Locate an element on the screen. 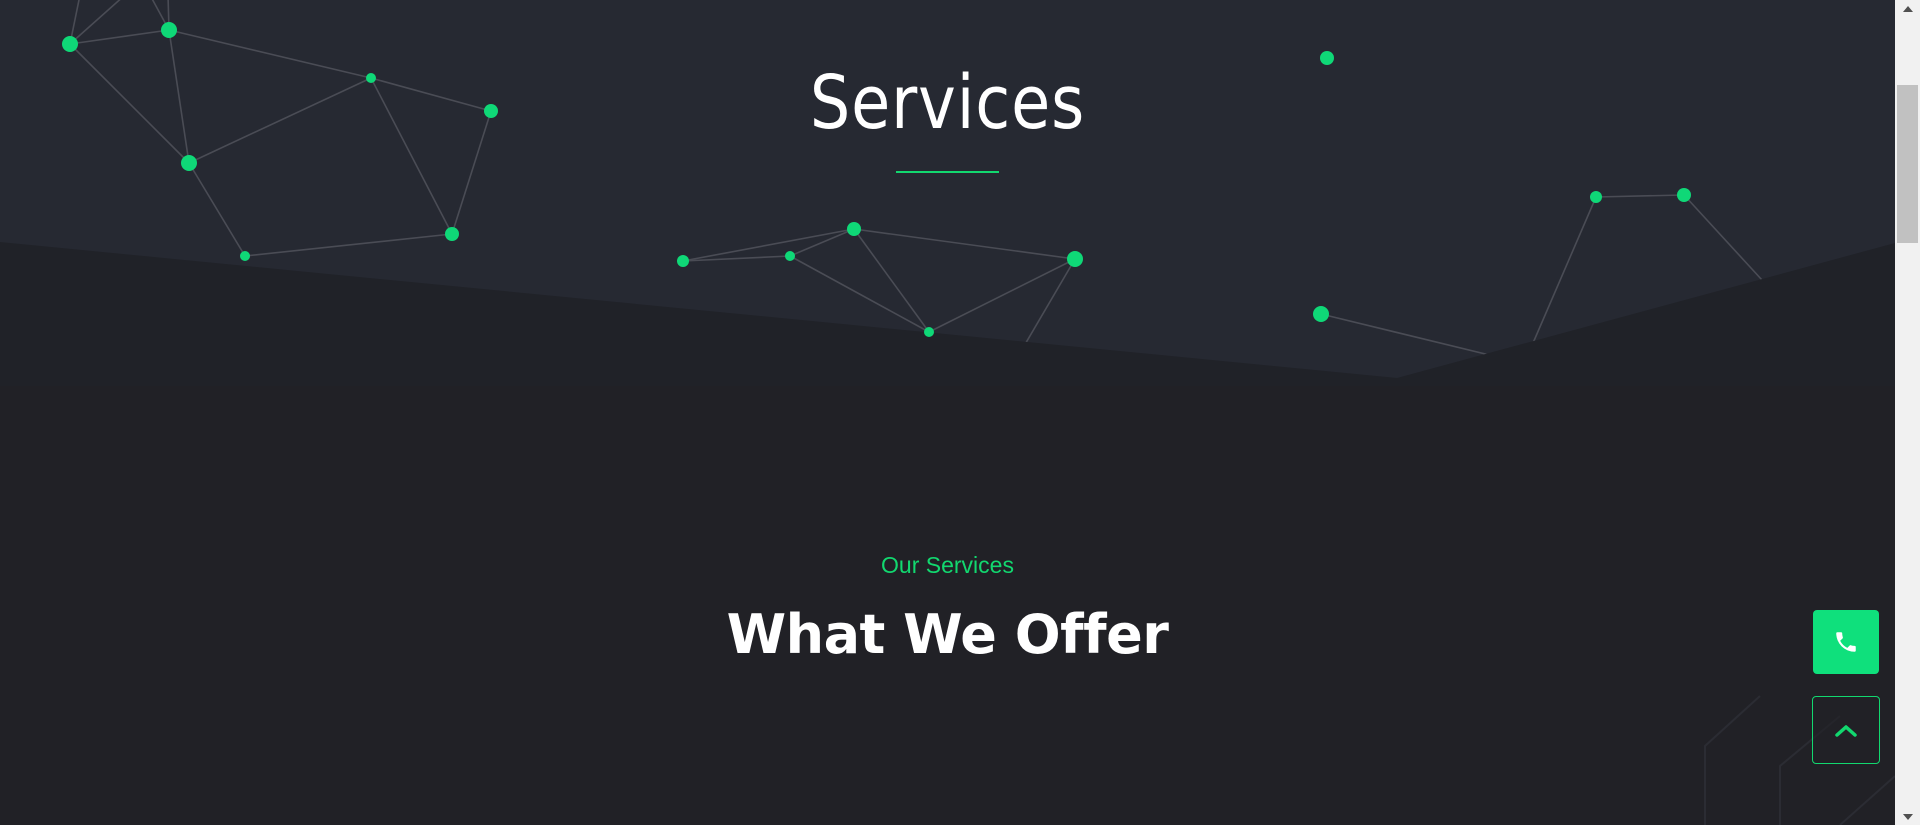  title-underline is located at coordinates (947, 172).